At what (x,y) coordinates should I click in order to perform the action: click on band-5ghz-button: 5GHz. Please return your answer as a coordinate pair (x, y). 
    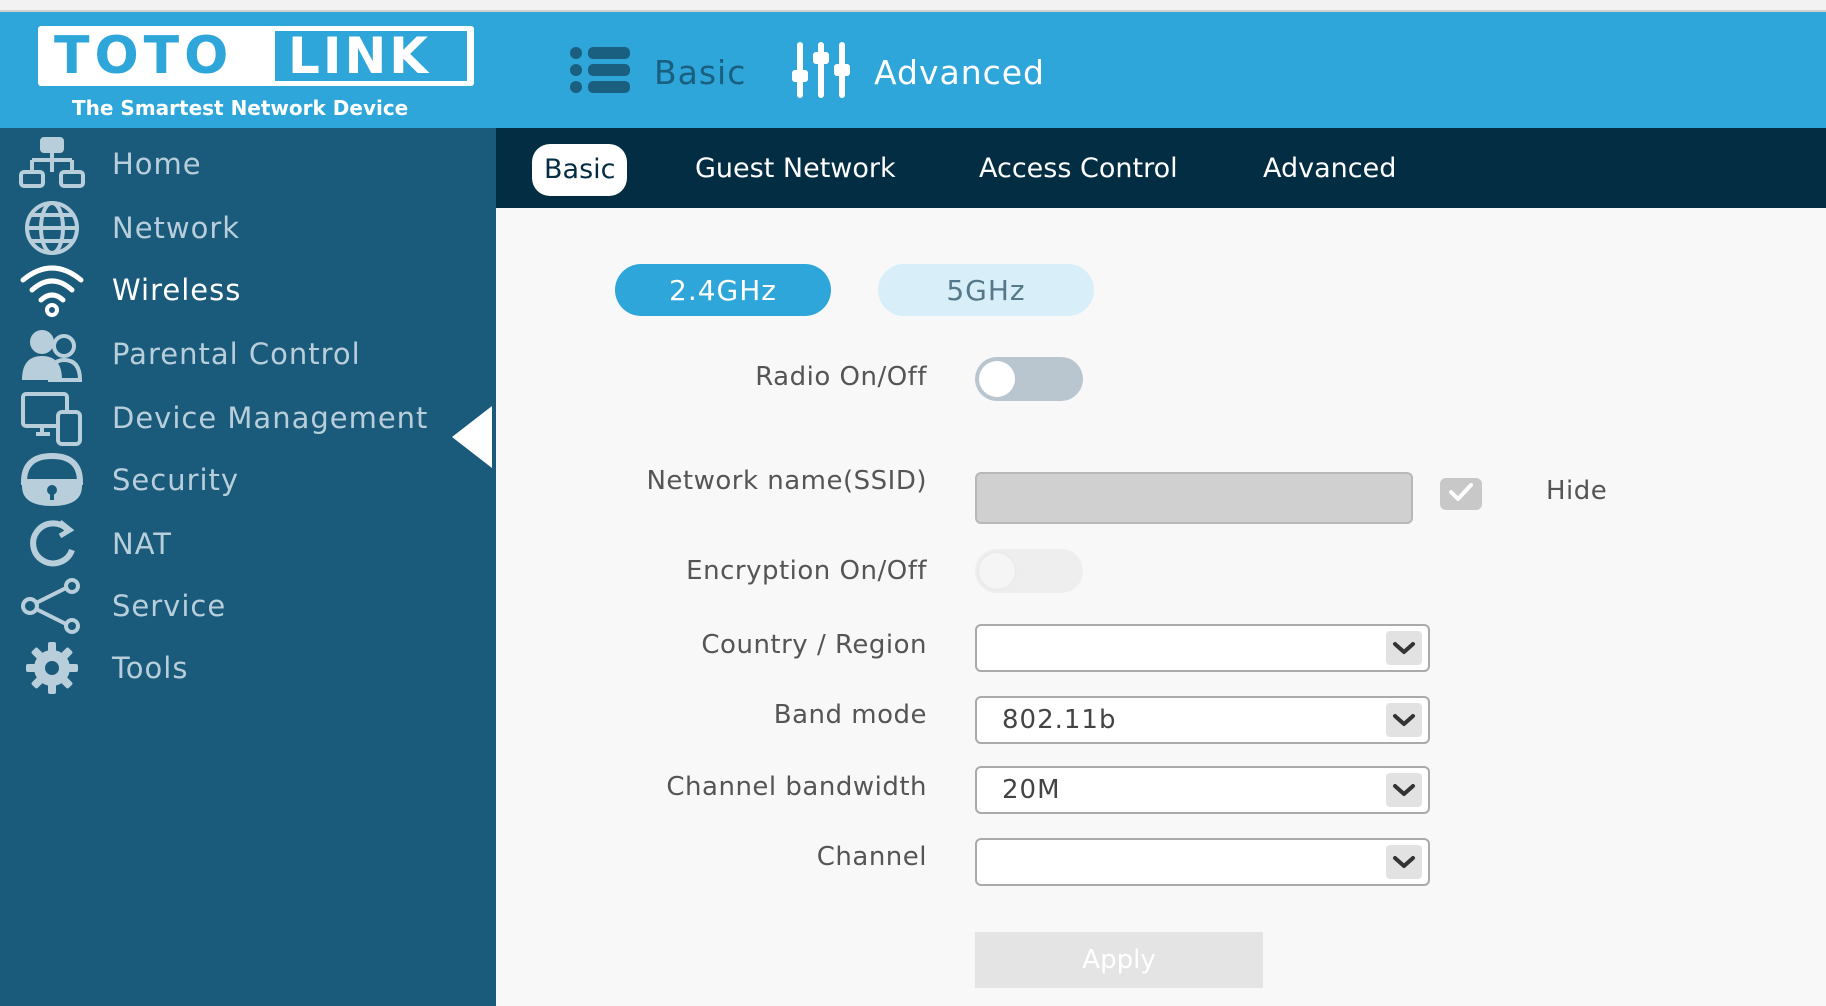
    Looking at the image, I should click on (986, 290).